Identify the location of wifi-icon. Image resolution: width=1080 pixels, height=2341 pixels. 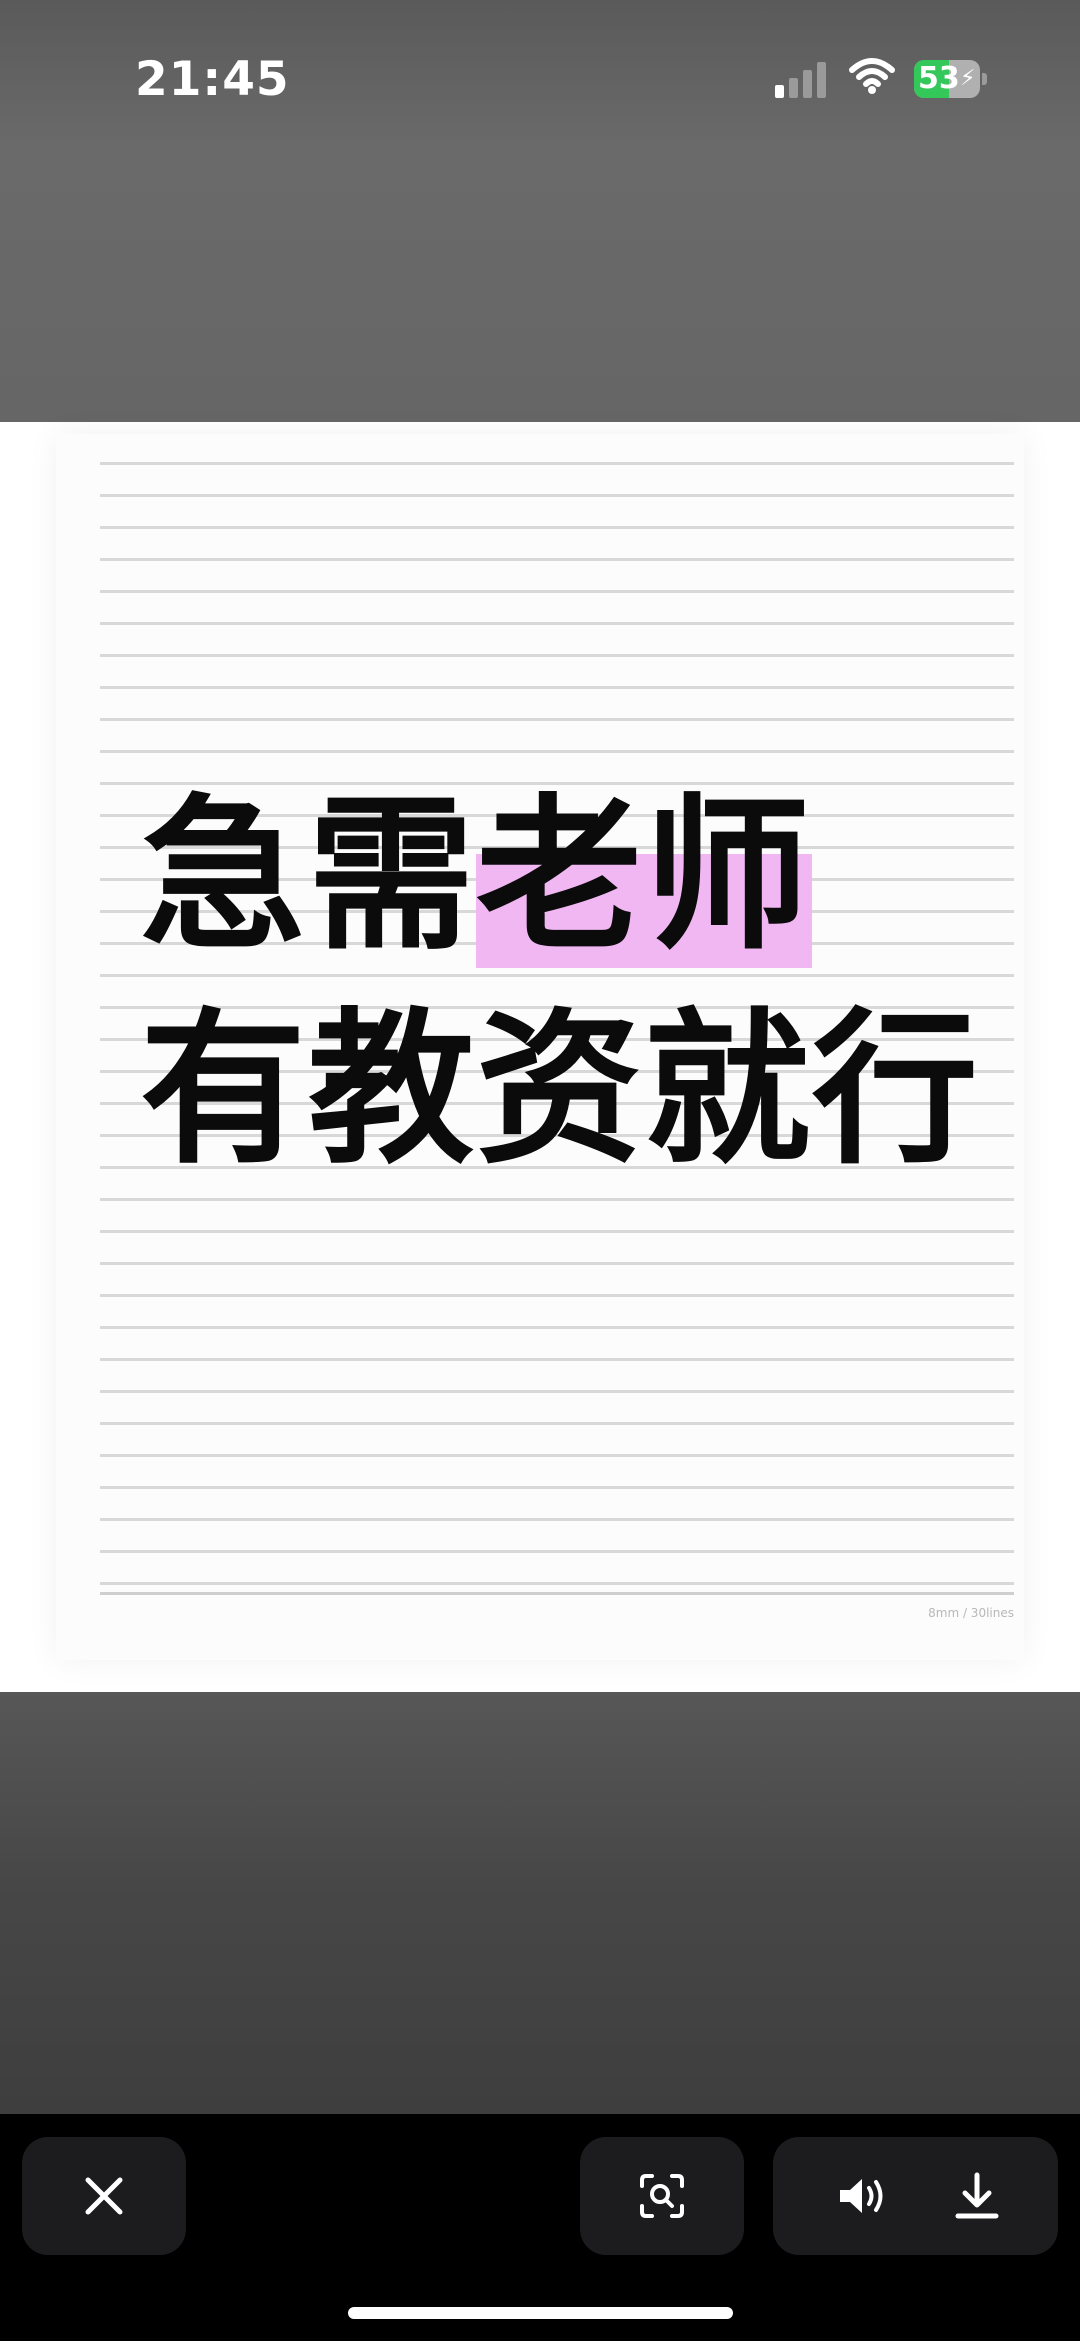
(872, 76).